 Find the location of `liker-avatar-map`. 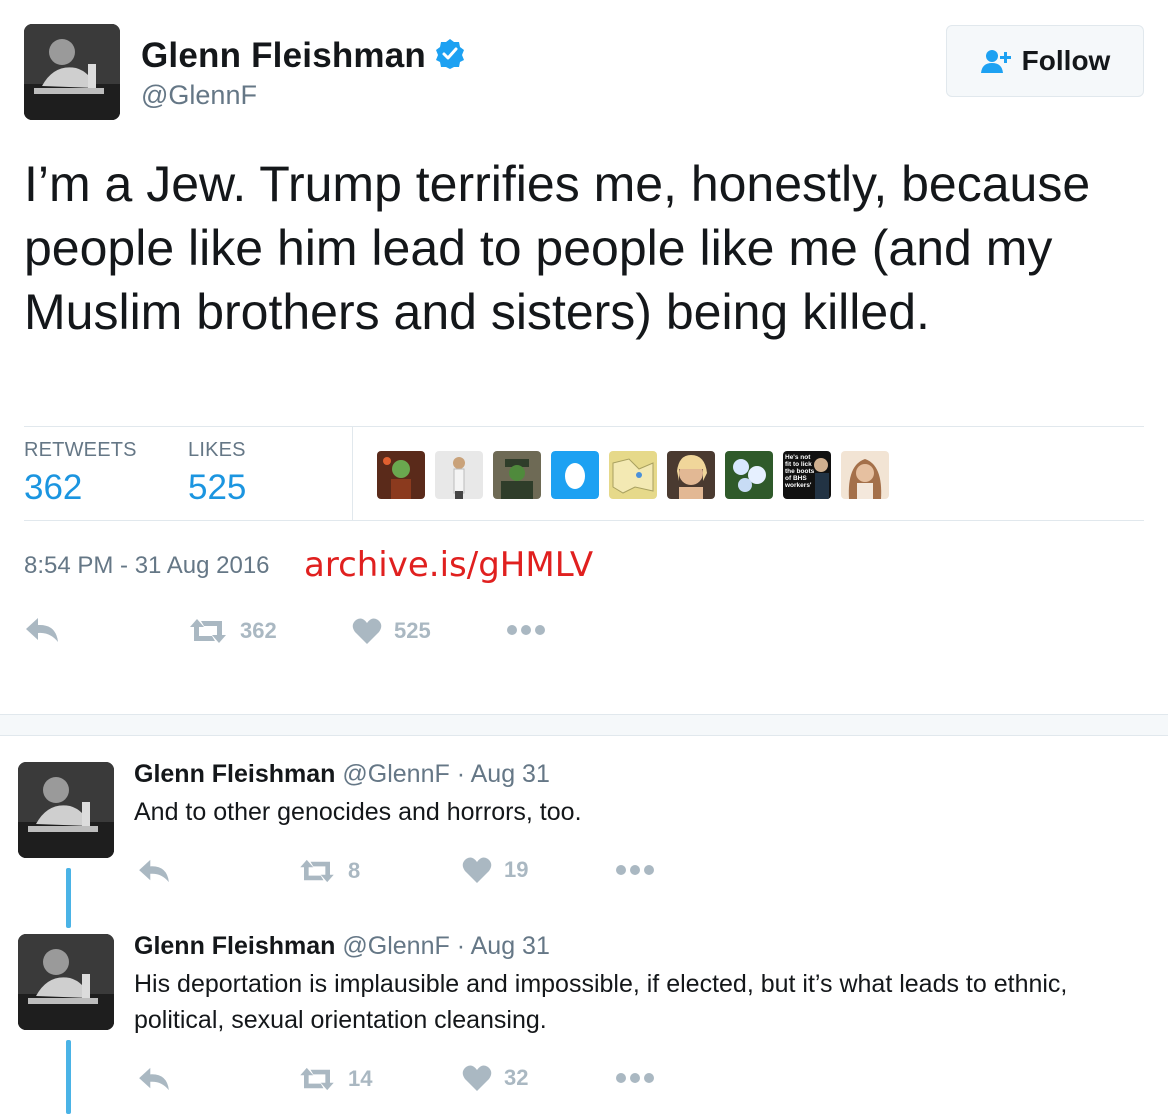

liker-avatar-map is located at coordinates (633, 475).